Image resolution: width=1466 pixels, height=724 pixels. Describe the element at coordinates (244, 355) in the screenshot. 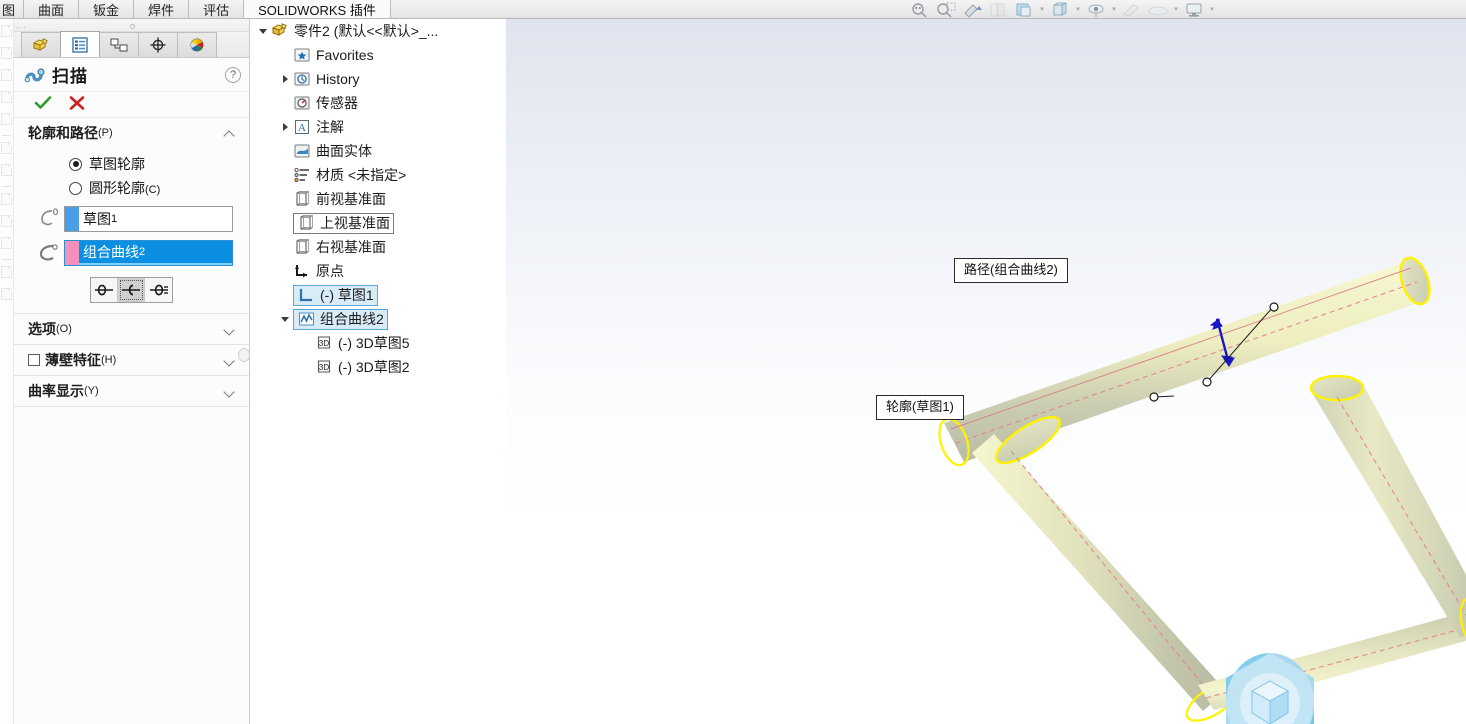

I see `panel-splitter-handle` at that location.